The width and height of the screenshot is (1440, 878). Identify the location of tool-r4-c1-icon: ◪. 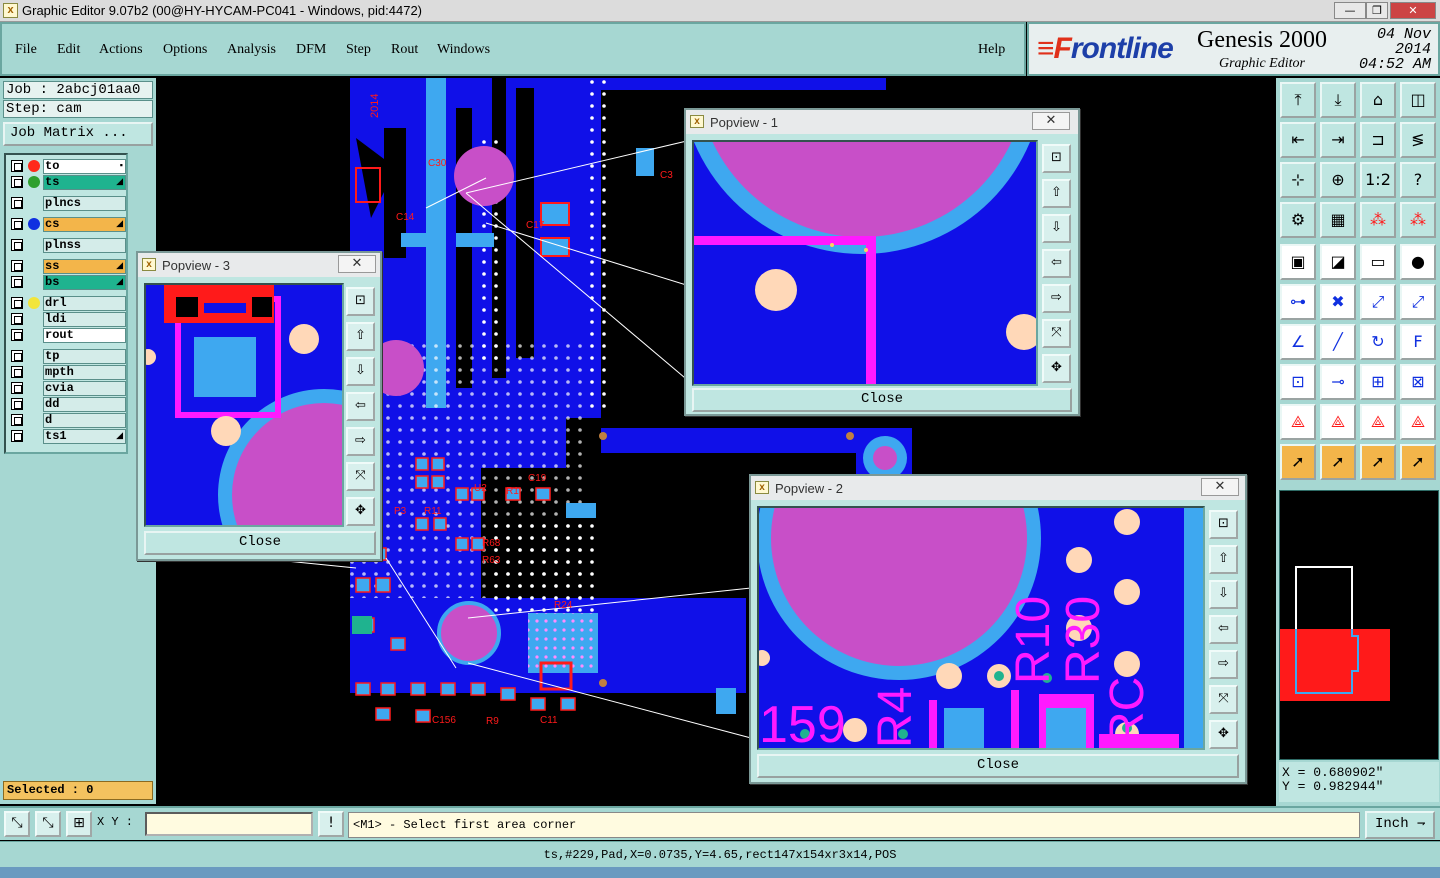
(1338, 262).